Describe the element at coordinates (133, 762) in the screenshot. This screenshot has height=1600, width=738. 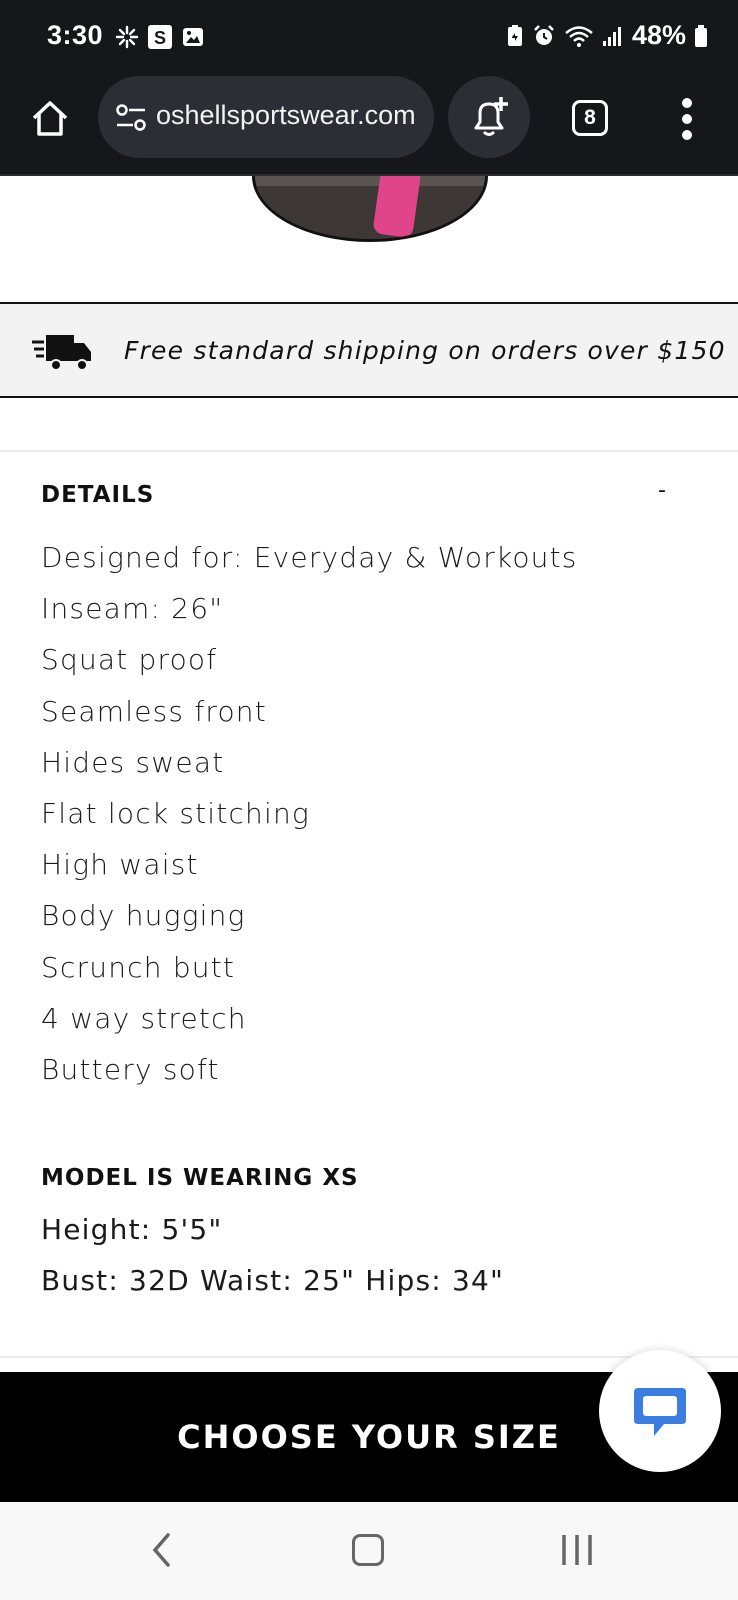
I see `details-item: Hides sweat` at that location.